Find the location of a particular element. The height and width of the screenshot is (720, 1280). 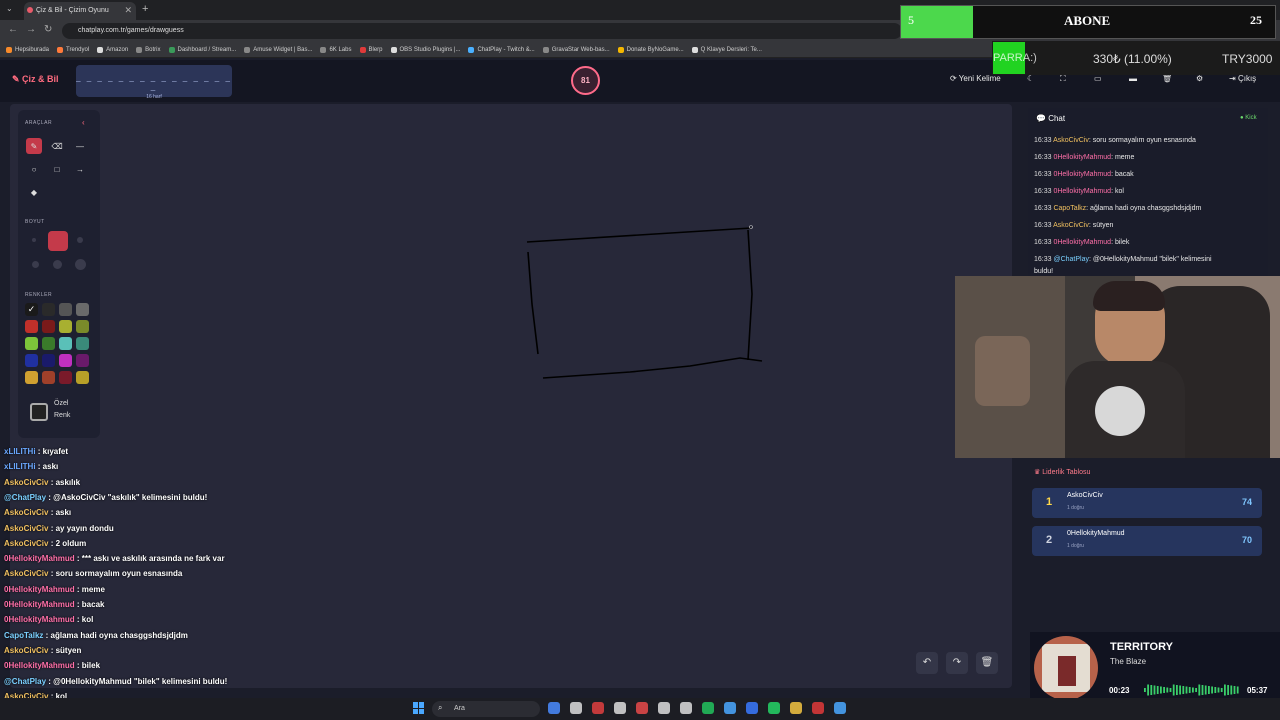

fullscreen-icon: ⛶ is located at coordinates (1063, 79).